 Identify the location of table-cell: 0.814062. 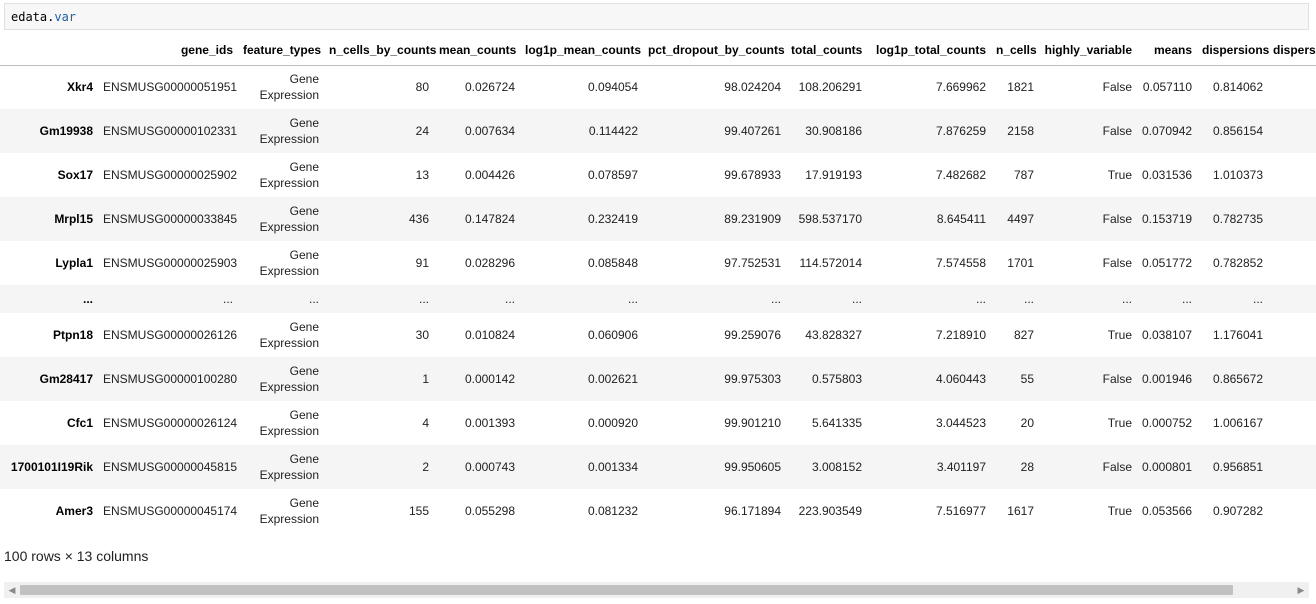
(1237, 87).